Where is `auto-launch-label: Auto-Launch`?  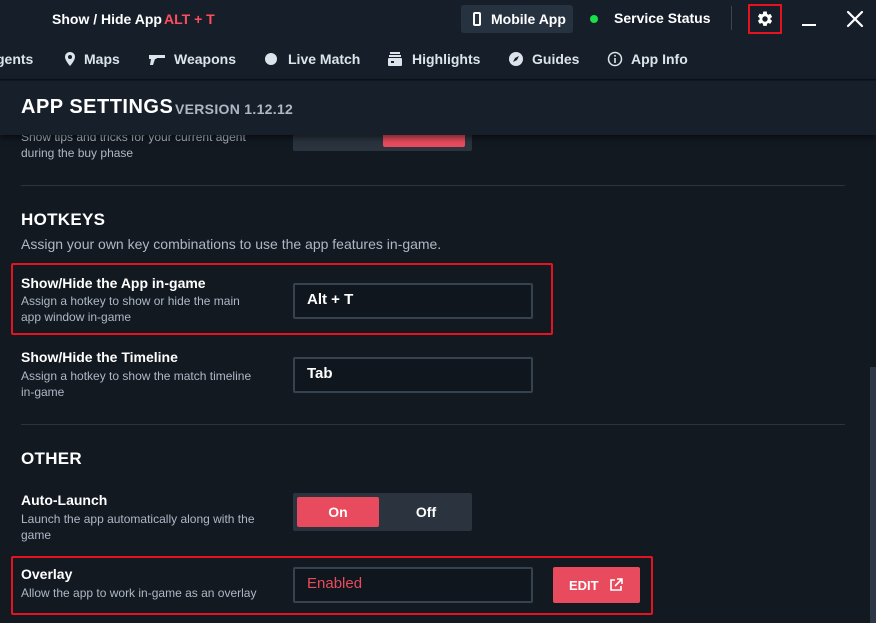
auto-launch-label: Auto-Launch is located at coordinates (64, 500).